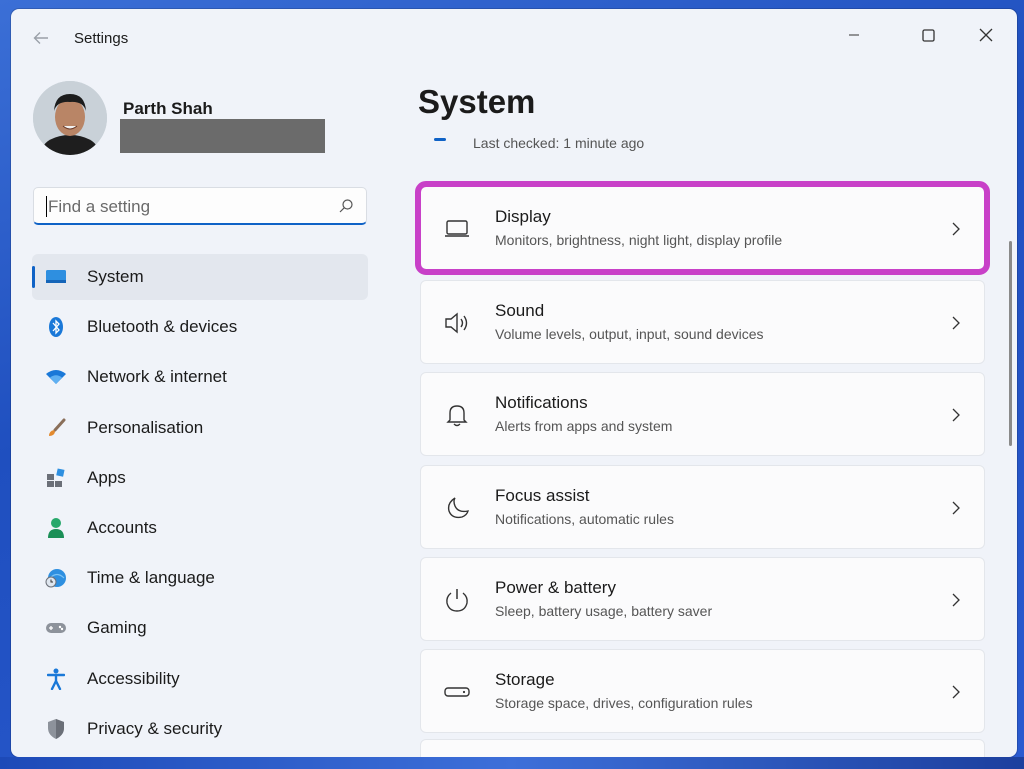  I want to click on sidebar-item-gaming: Gaming, so click(200, 628).